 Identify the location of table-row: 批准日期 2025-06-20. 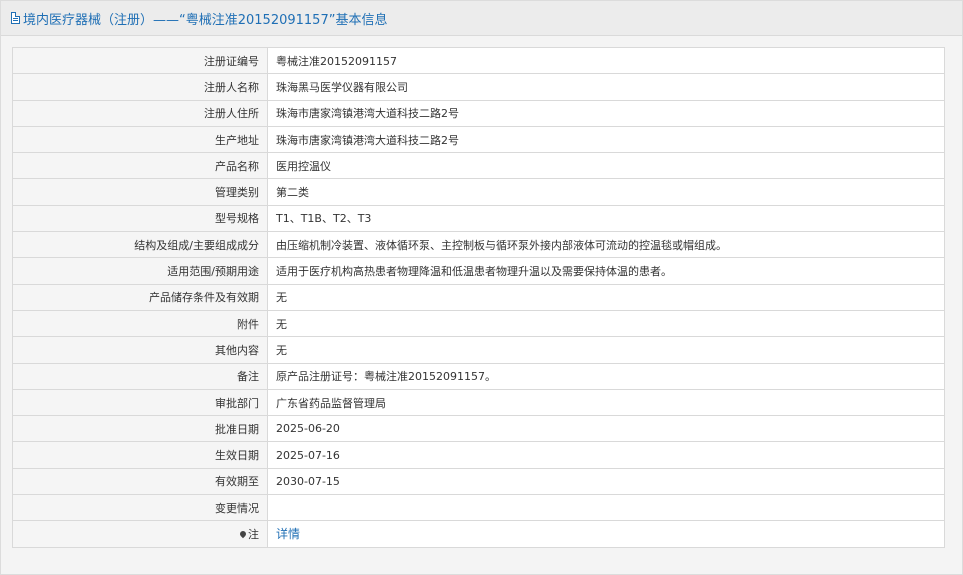
(478, 429).